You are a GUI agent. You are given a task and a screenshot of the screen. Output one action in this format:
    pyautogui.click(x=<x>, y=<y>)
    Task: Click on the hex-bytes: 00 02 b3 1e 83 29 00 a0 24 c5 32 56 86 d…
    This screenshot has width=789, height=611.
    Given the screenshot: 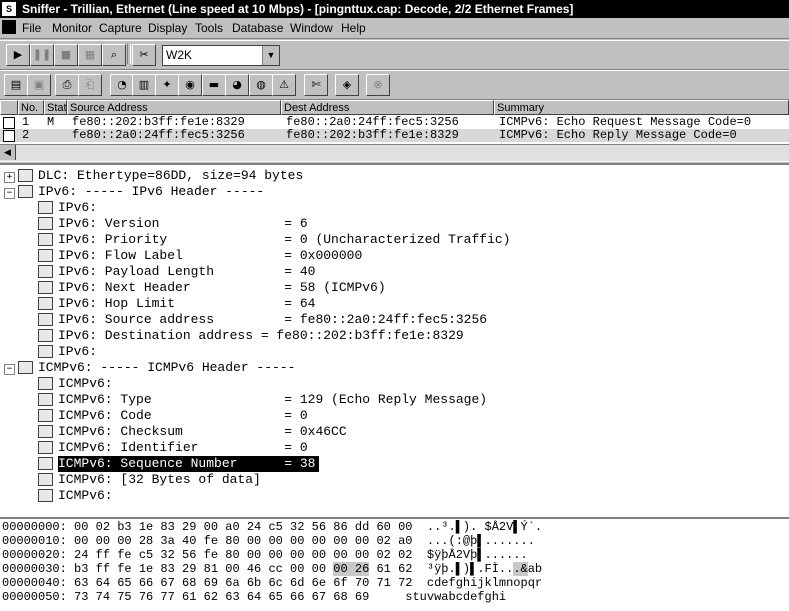 What is the action you would take?
    pyautogui.click(x=243, y=527)
    